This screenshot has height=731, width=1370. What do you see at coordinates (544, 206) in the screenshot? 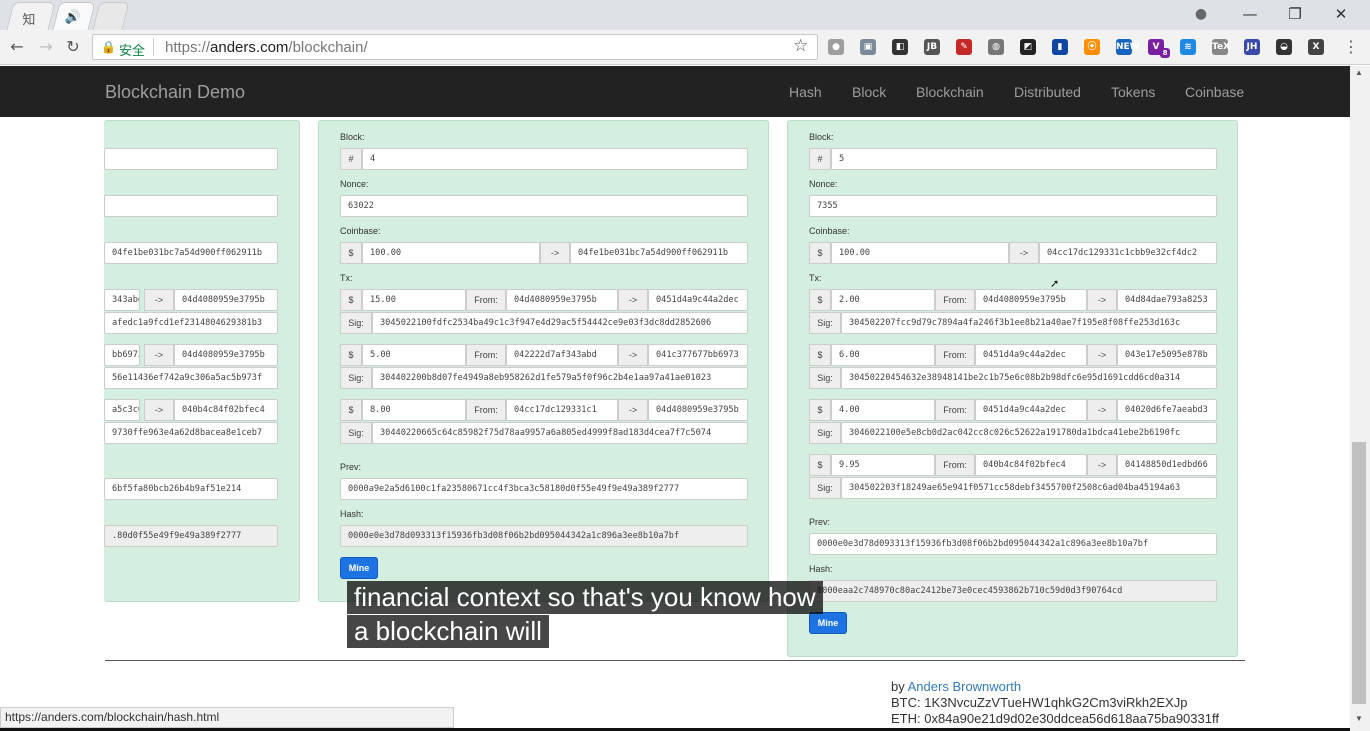
I see `nonce-input: 63022` at bounding box center [544, 206].